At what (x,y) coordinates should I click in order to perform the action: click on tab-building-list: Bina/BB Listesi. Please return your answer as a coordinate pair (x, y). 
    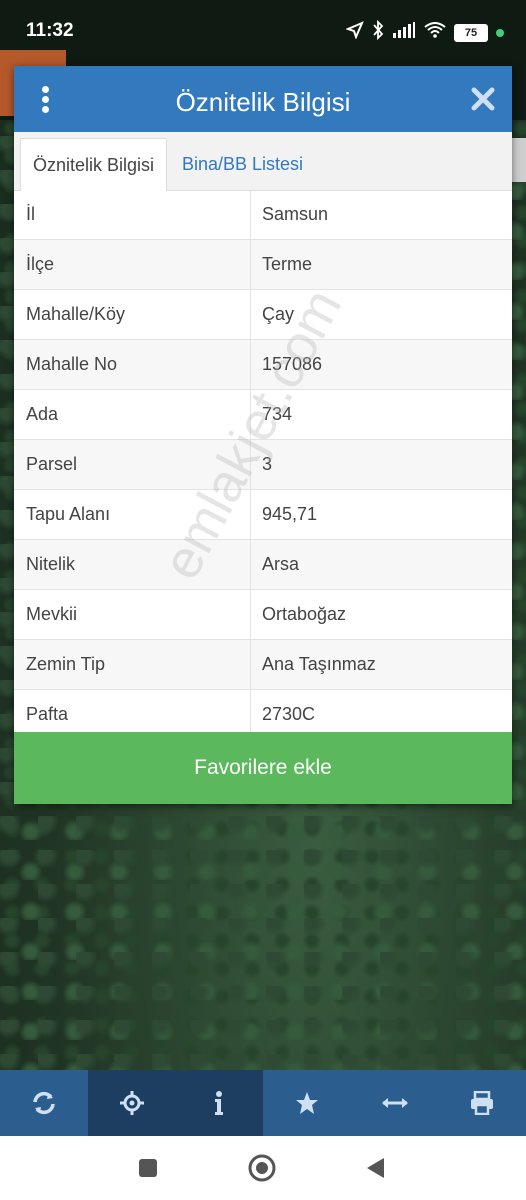
    Looking at the image, I should click on (242, 164).